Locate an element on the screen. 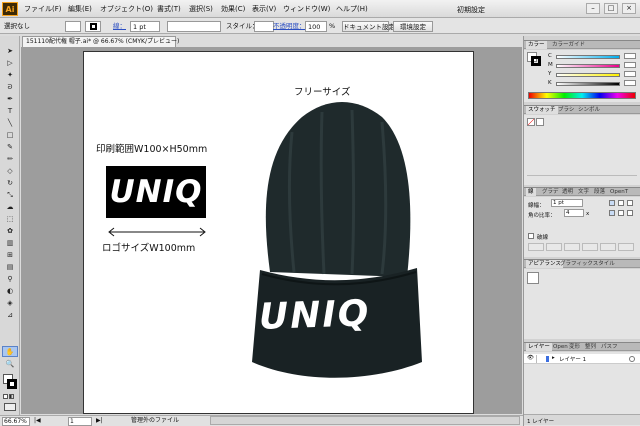 This screenshot has width=640, height=426. type-icon: T is located at coordinates (10, 111).